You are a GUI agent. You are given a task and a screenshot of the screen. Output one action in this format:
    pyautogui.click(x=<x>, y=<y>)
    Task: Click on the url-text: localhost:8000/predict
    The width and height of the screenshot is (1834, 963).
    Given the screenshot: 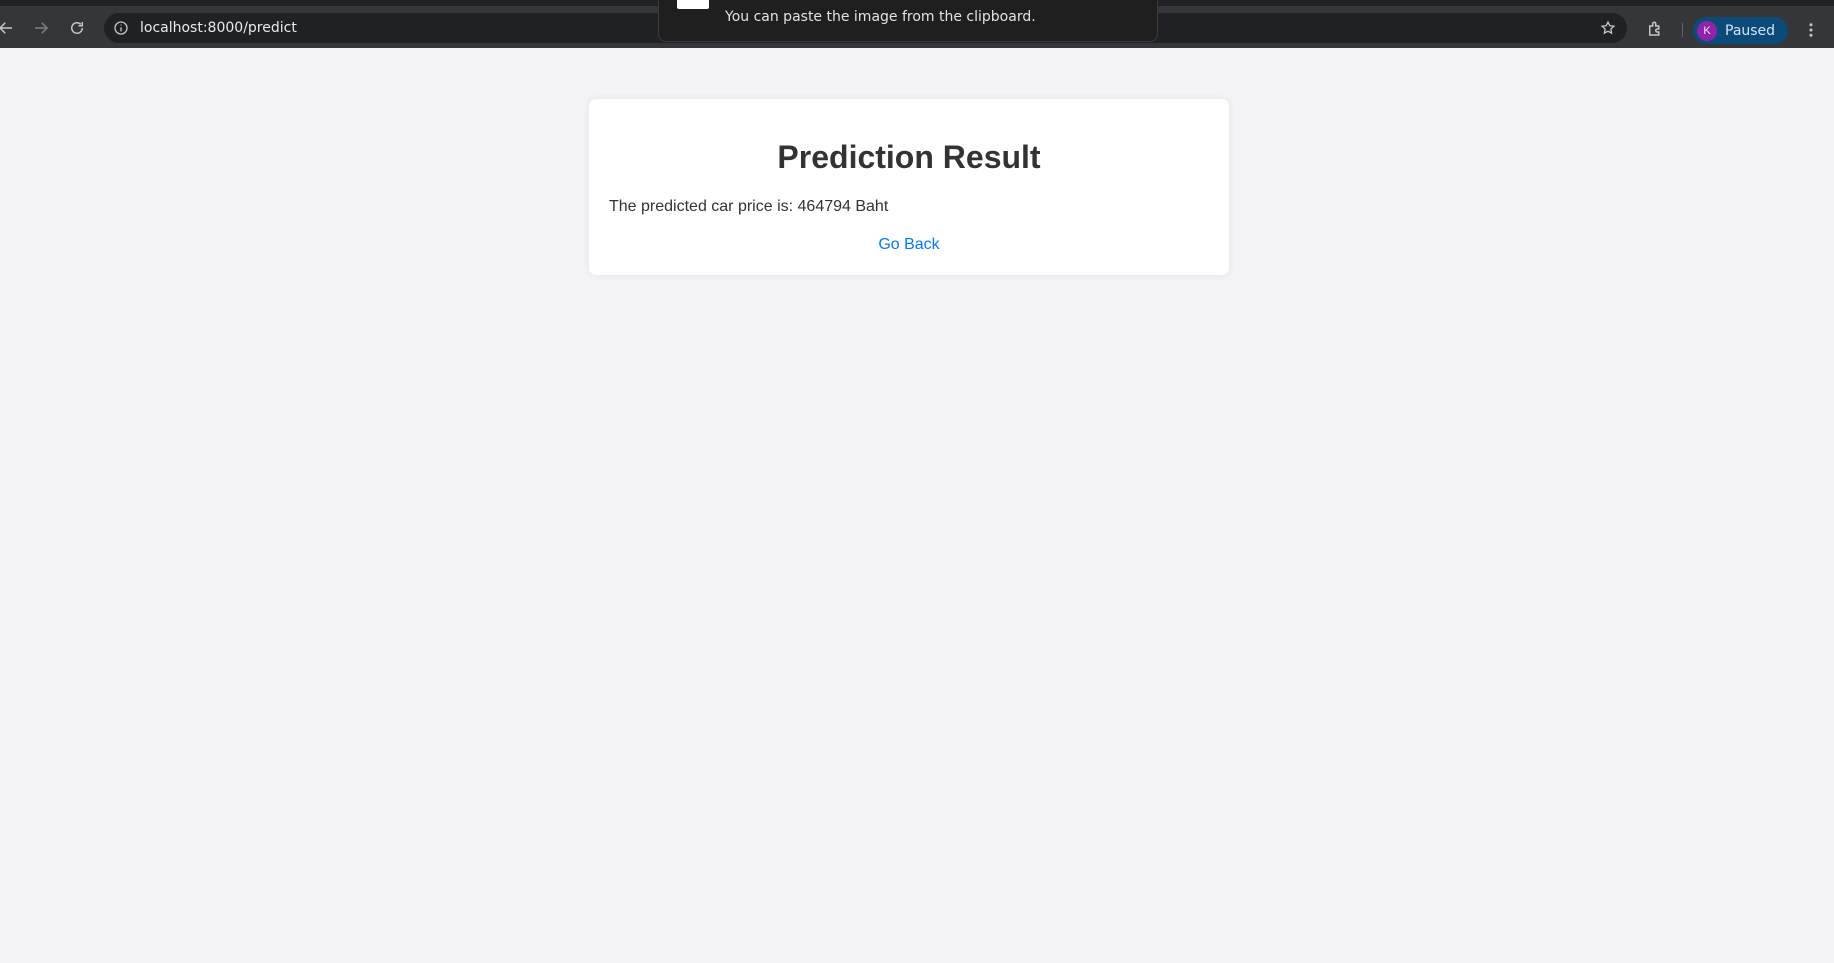 What is the action you would take?
    pyautogui.click(x=218, y=28)
    